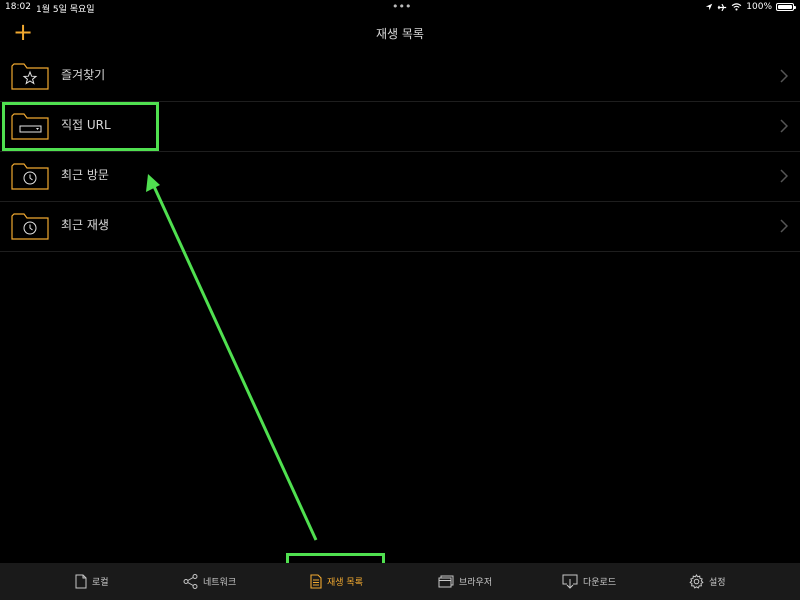 The width and height of the screenshot is (800, 600). Describe the element at coordinates (81, 581) in the screenshot. I see `document-icon` at that location.